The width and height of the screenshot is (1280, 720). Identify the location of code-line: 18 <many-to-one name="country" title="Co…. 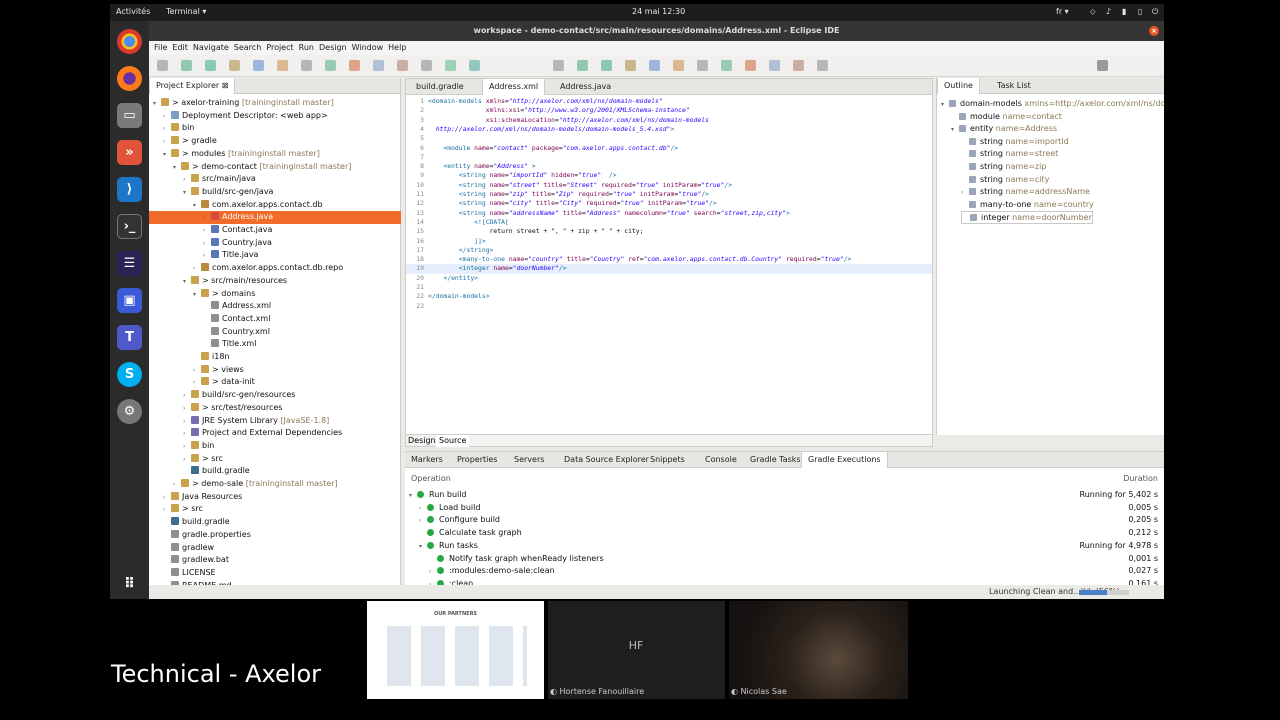
(669, 259).